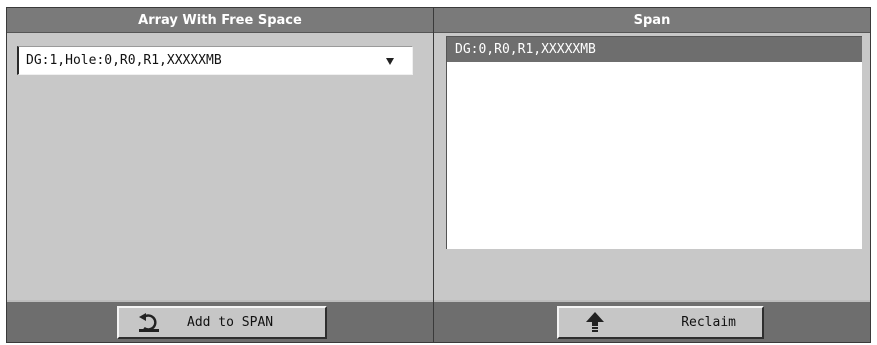 The image size is (877, 345). Describe the element at coordinates (390, 61) in the screenshot. I see `dropdown-arrow-icon` at that location.